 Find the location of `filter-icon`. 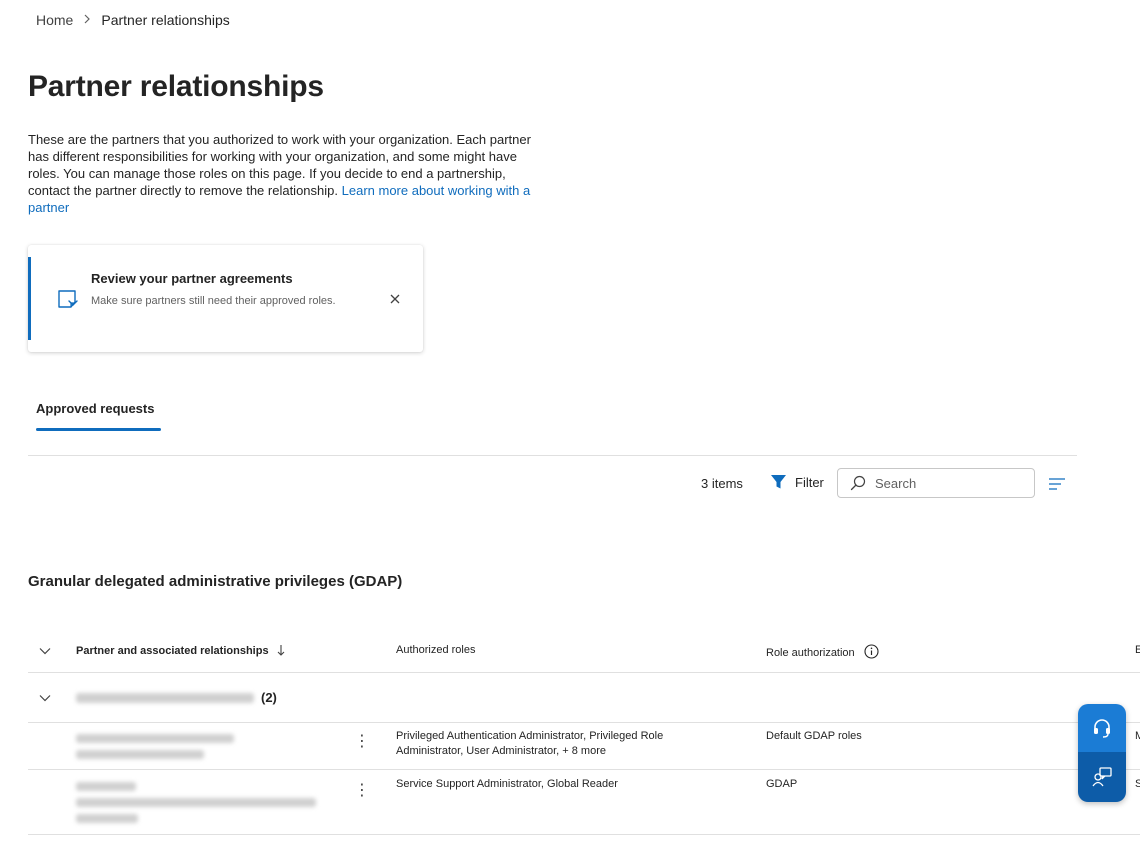

filter-icon is located at coordinates (778, 482).